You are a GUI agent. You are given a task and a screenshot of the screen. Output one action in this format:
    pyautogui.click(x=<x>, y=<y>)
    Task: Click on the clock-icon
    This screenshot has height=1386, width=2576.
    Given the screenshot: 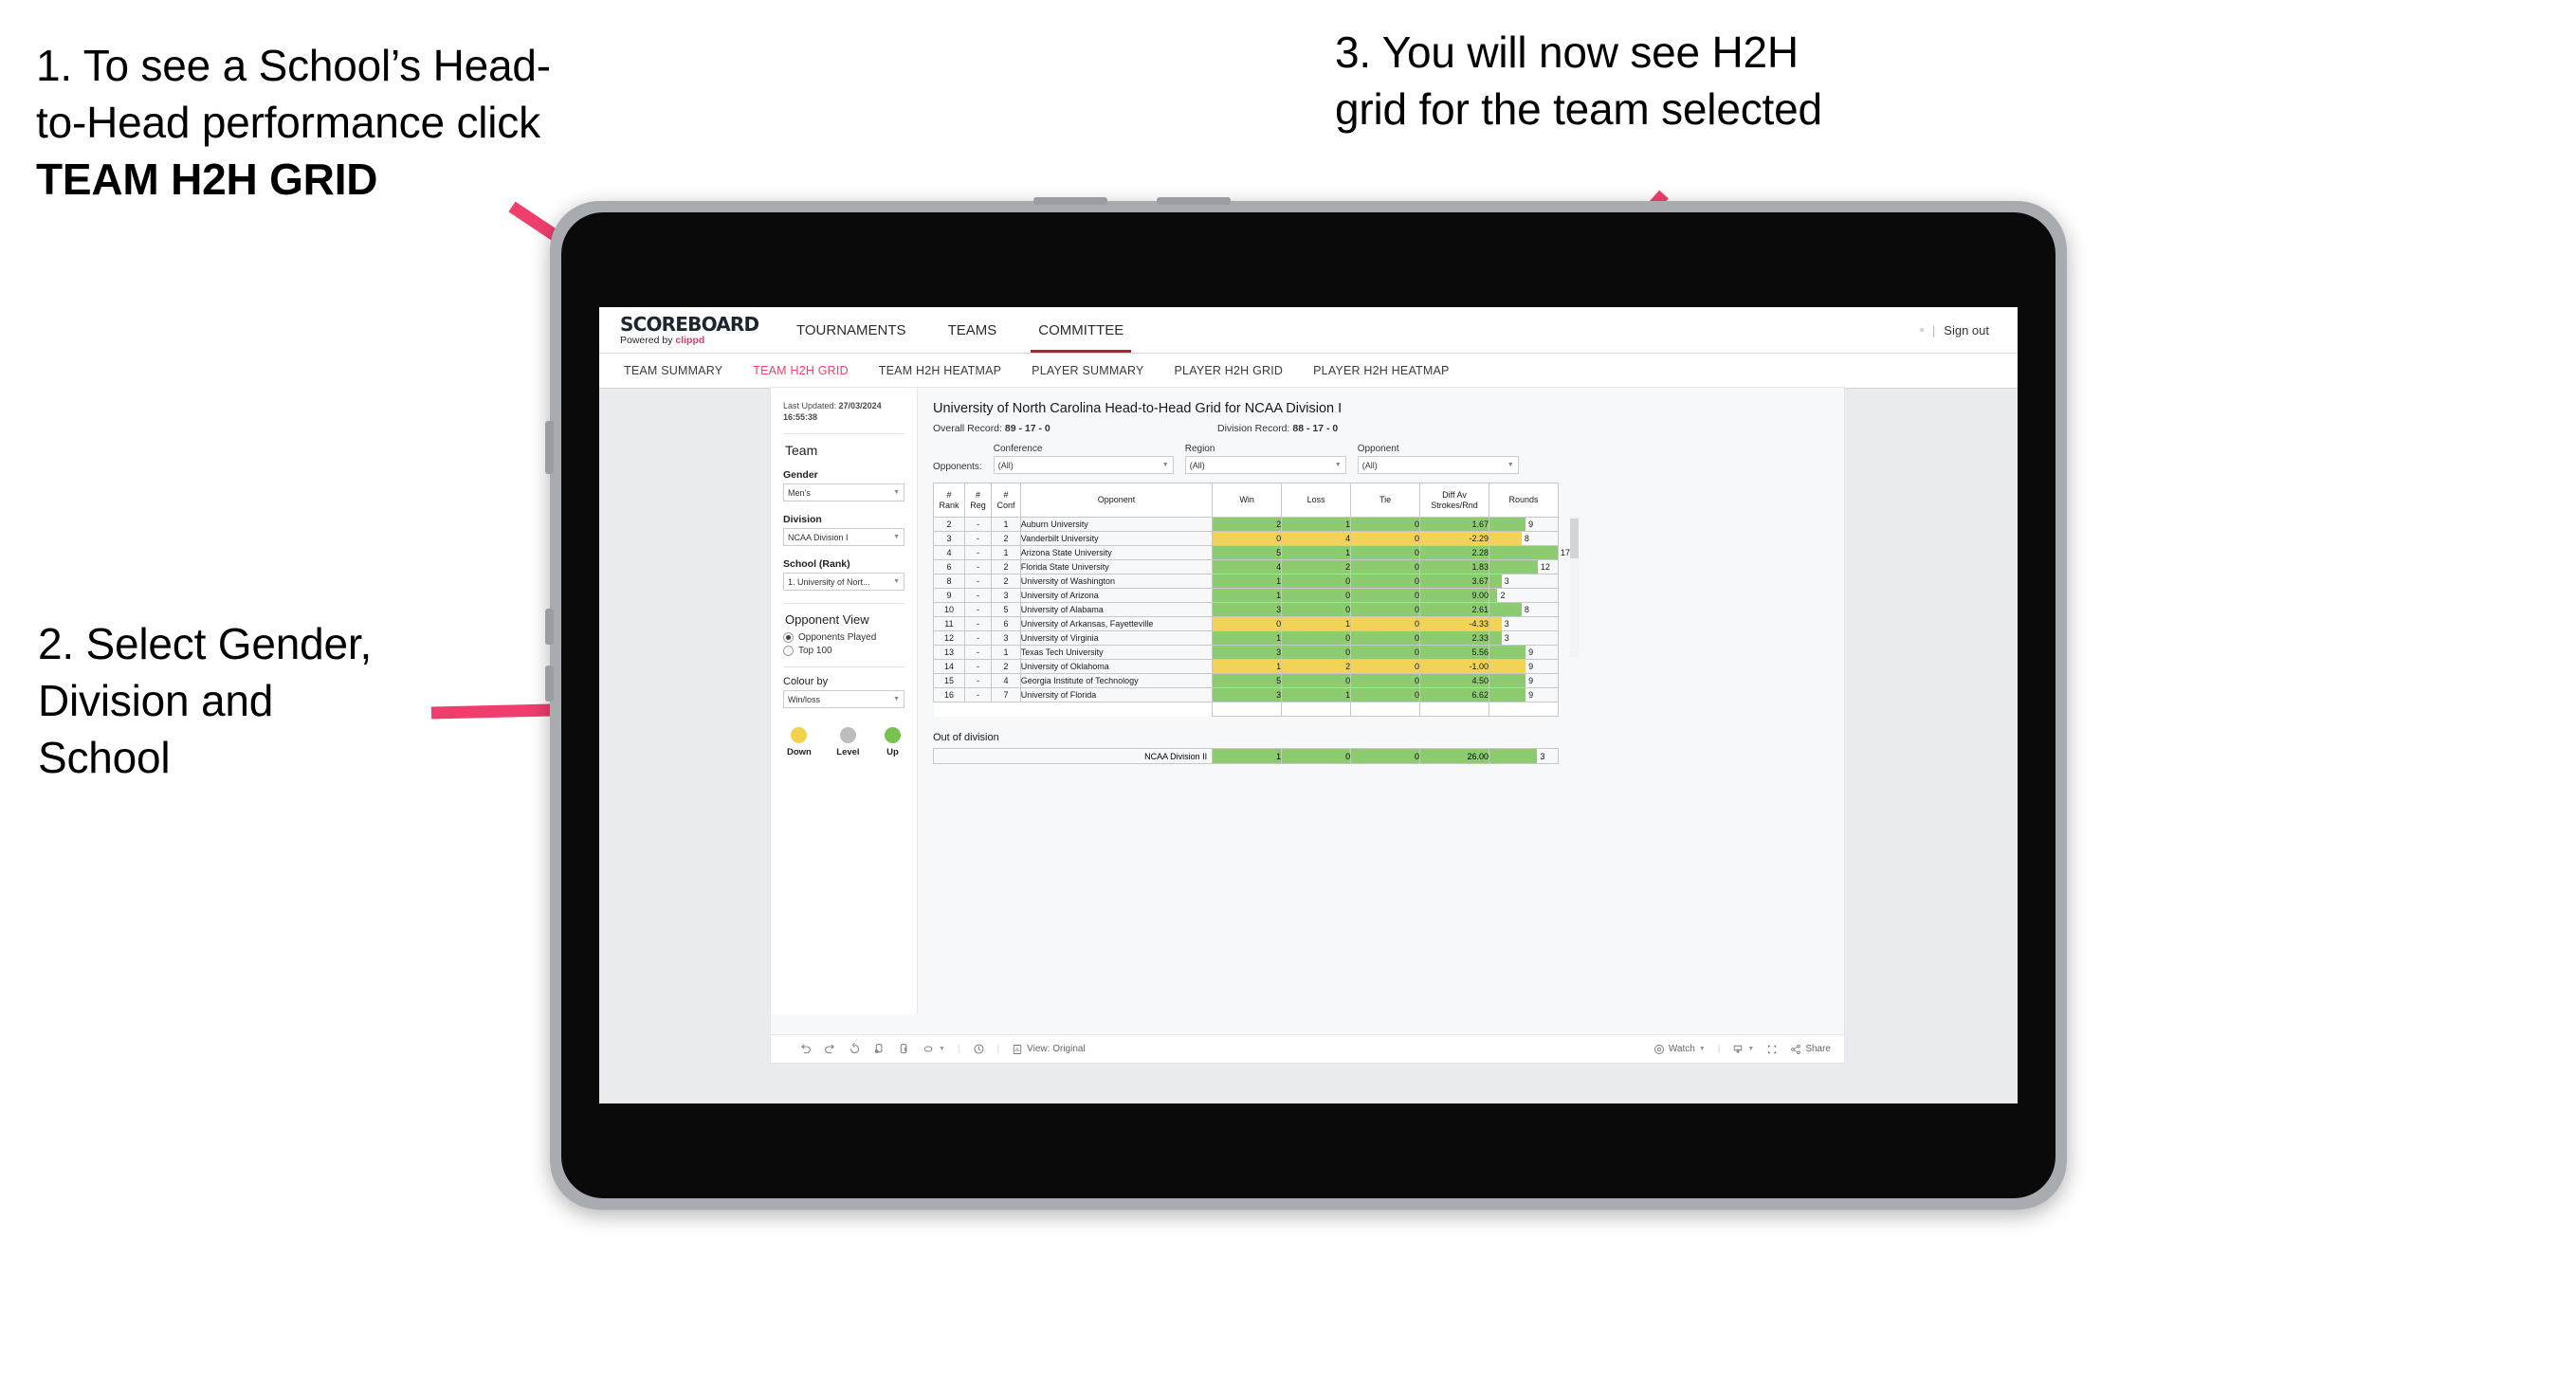 What is the action you would take?
    pyautogui.click(x=979, y=1049)
    